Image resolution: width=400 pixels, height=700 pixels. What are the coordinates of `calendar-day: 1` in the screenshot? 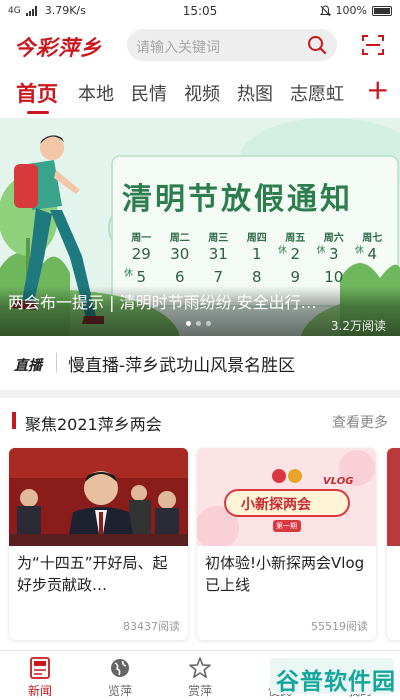 It's located at (256, 254).